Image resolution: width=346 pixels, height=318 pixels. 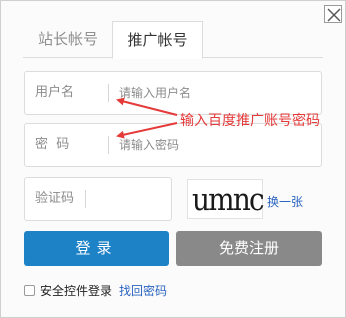 I want to click on captcha-label: 验证码, so click(x=55, y=198).